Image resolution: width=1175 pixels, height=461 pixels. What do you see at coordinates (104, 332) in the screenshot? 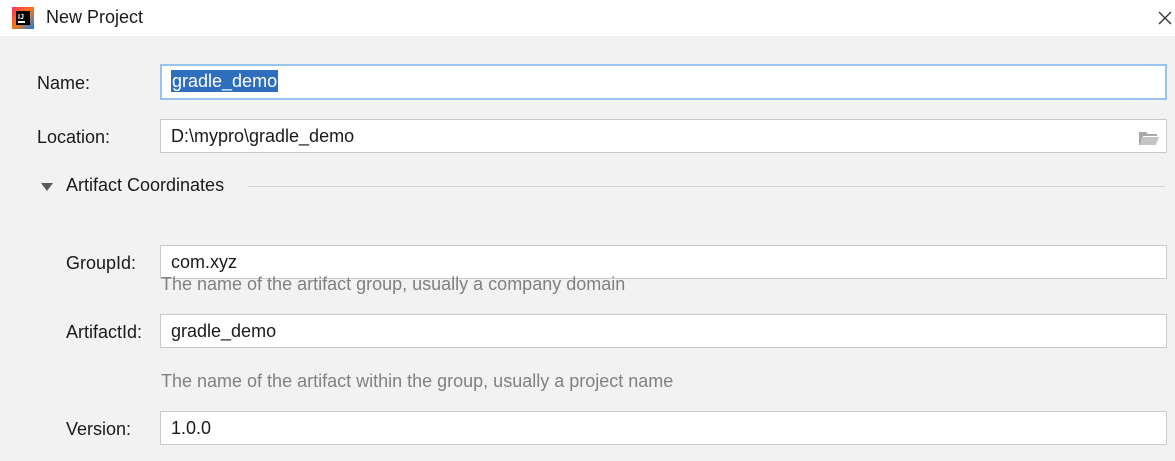
I see `artifactid-label: ArtifactId:` at bounding box center [104, 332].